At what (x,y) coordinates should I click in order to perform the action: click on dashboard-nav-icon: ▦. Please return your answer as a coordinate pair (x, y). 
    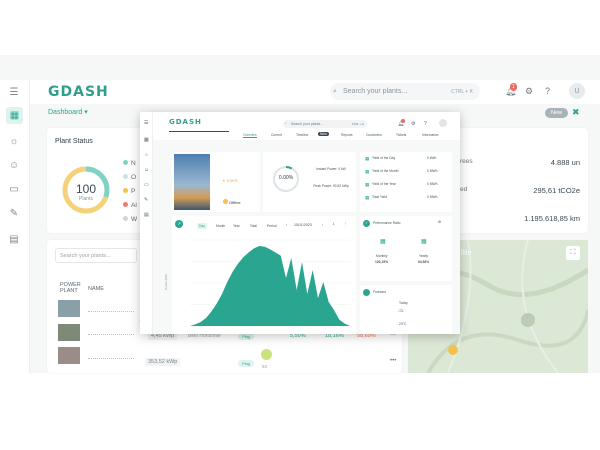
    Looking at the image, I should click on (14, 115).